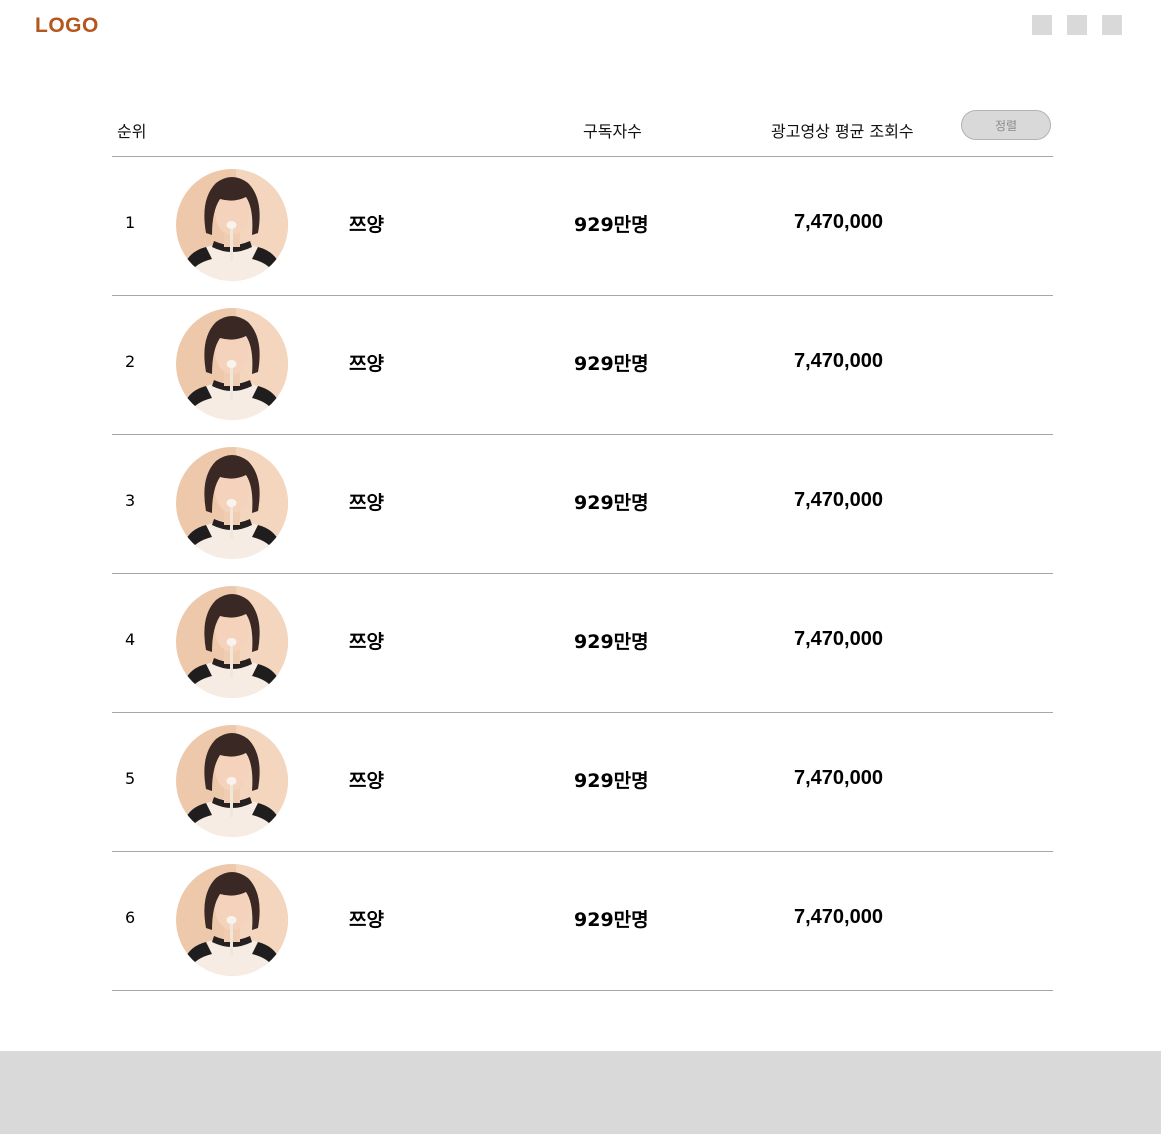 The height and width of the screenshot is (1134, 1161). I want to click on rank-number: 3, so click(130, 500).